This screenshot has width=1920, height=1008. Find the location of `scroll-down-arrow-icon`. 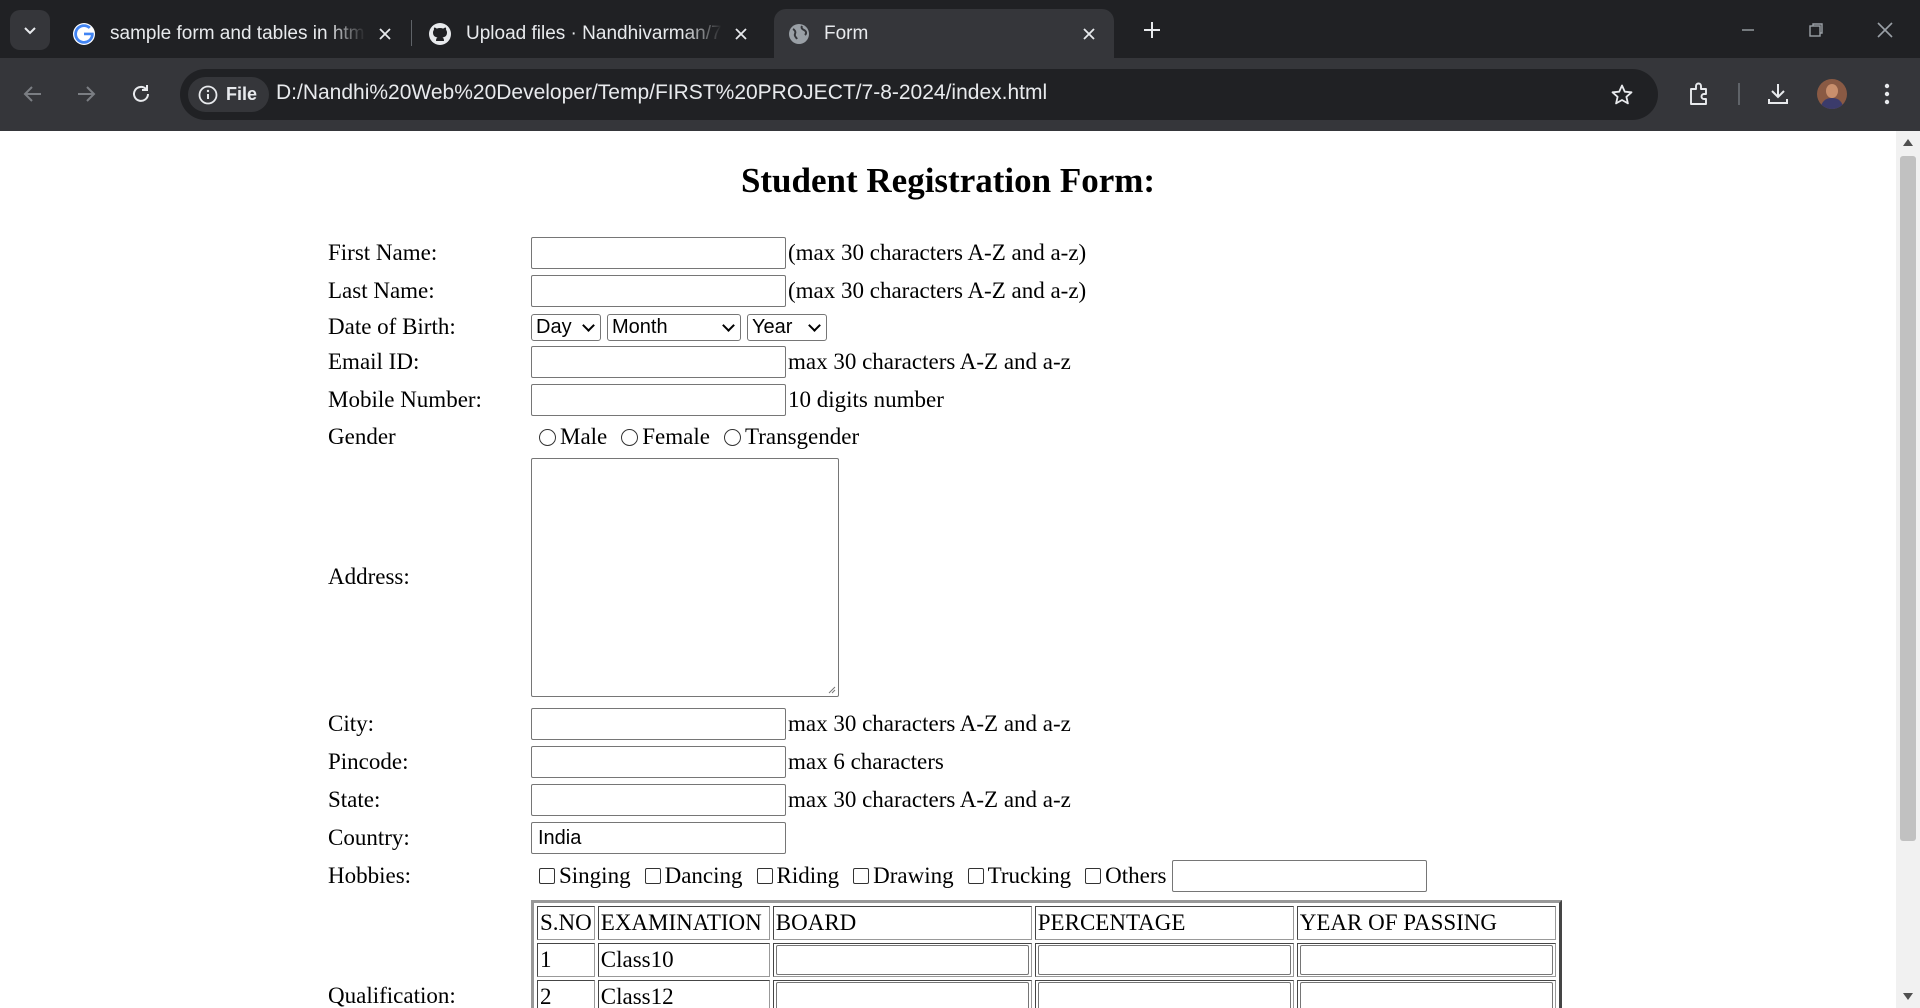

scroll-down-arrow-icon is located at coordinates (1908, 996).